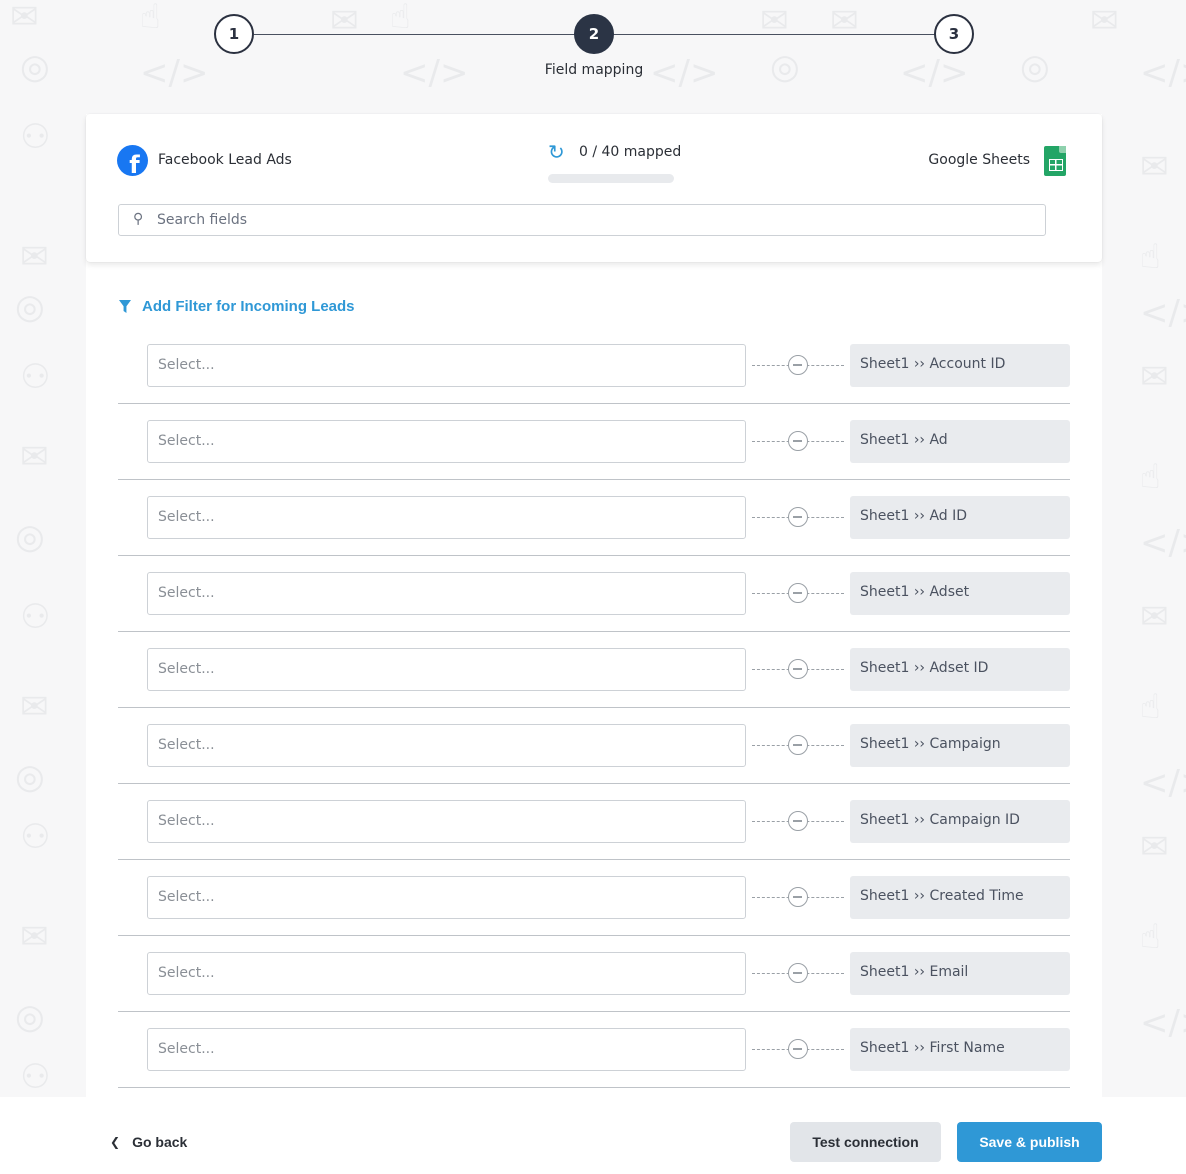  Describe the element at coordinates (865, 1142) in the screenshot. I see `test-connection-button: Test connection` at that location.